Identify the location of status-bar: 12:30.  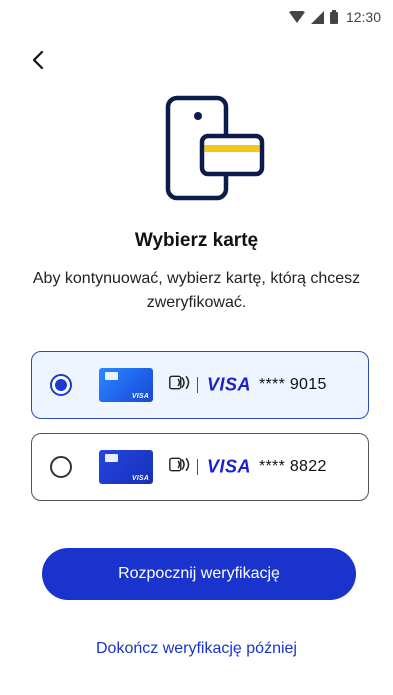
(196, 17).